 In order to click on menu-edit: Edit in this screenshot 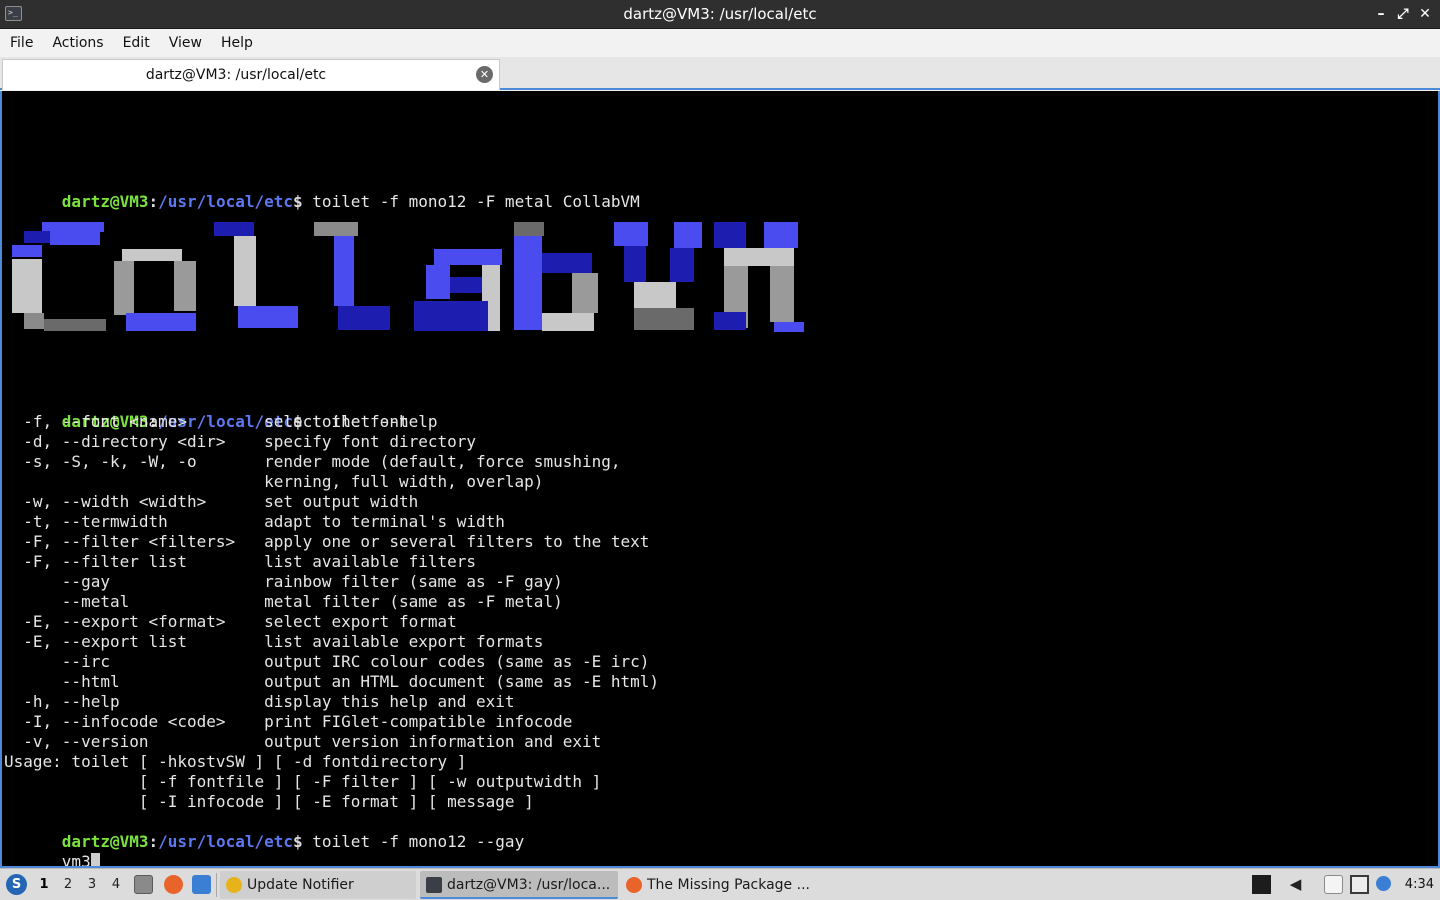, I will do `click(136, 43)`.